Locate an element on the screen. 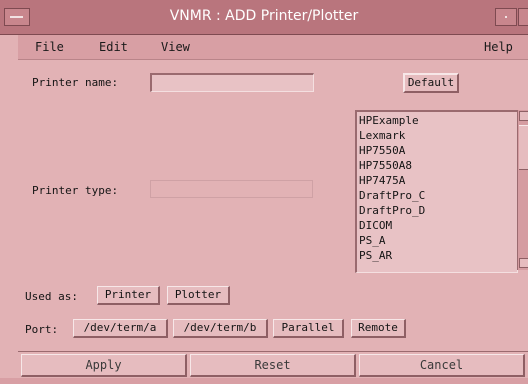 This screenshot has height=384, width=528. list-item: DraftPro_D is located at coordinates (392, 210).